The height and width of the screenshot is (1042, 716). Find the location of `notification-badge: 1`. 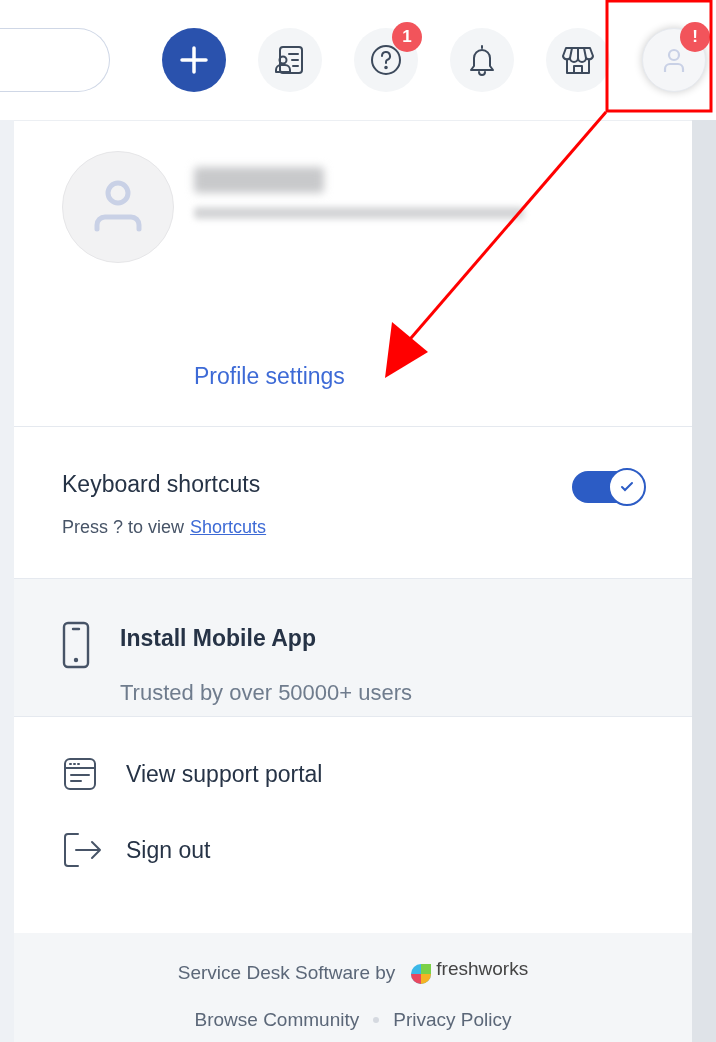

notification-badge: 1 is located at coordinates (407, 37).